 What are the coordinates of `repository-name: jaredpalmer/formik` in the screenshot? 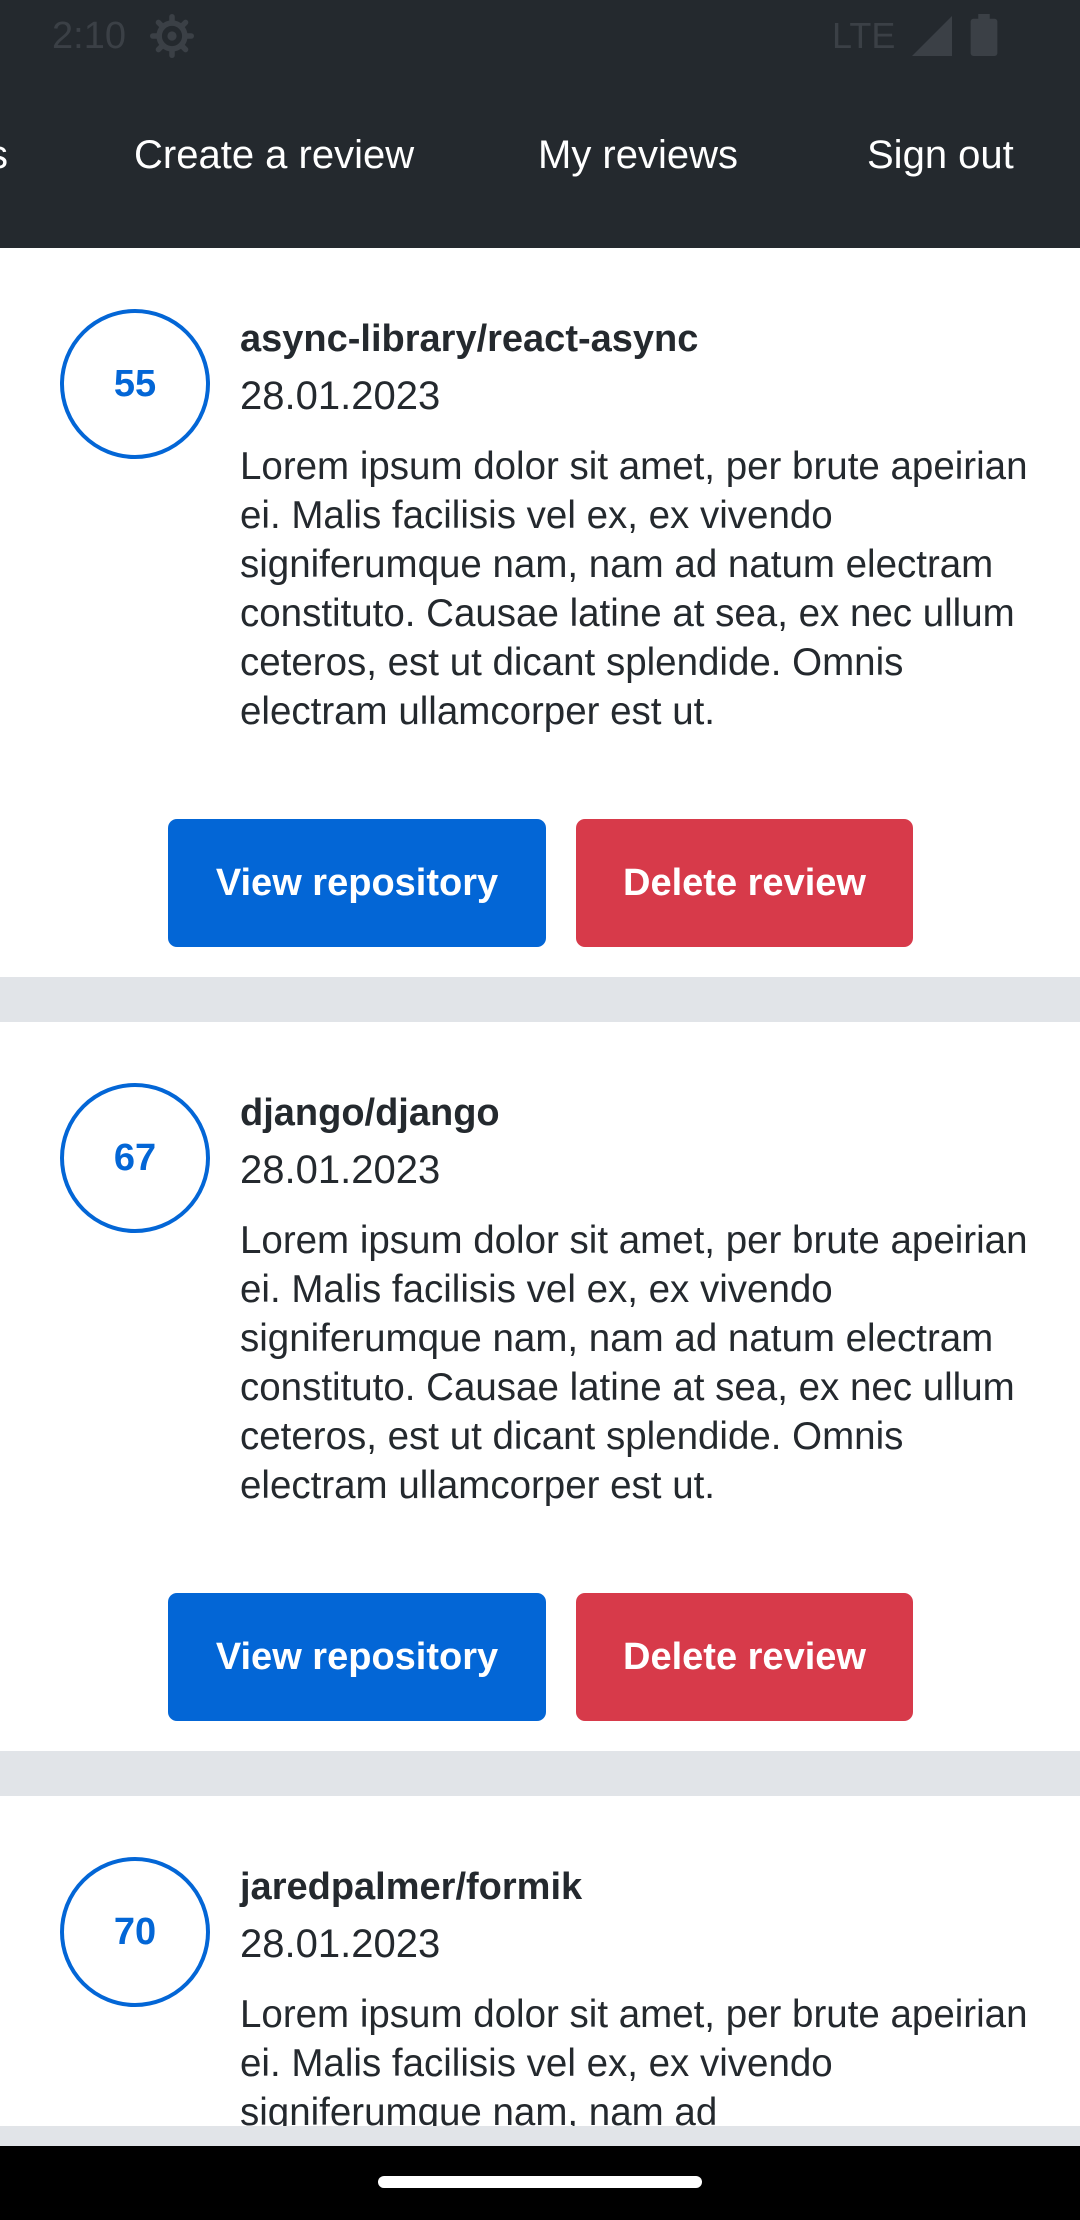 It's located at (411, 1887).